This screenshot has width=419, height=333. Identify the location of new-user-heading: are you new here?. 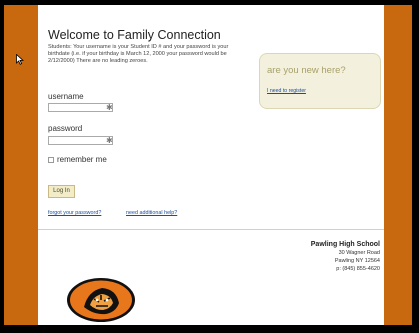
(306, 70).